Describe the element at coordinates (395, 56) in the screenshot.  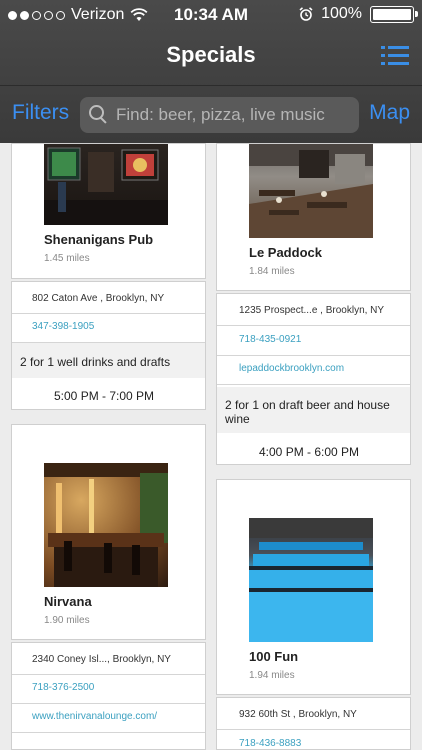
I see `list-menu-icon` at that location.